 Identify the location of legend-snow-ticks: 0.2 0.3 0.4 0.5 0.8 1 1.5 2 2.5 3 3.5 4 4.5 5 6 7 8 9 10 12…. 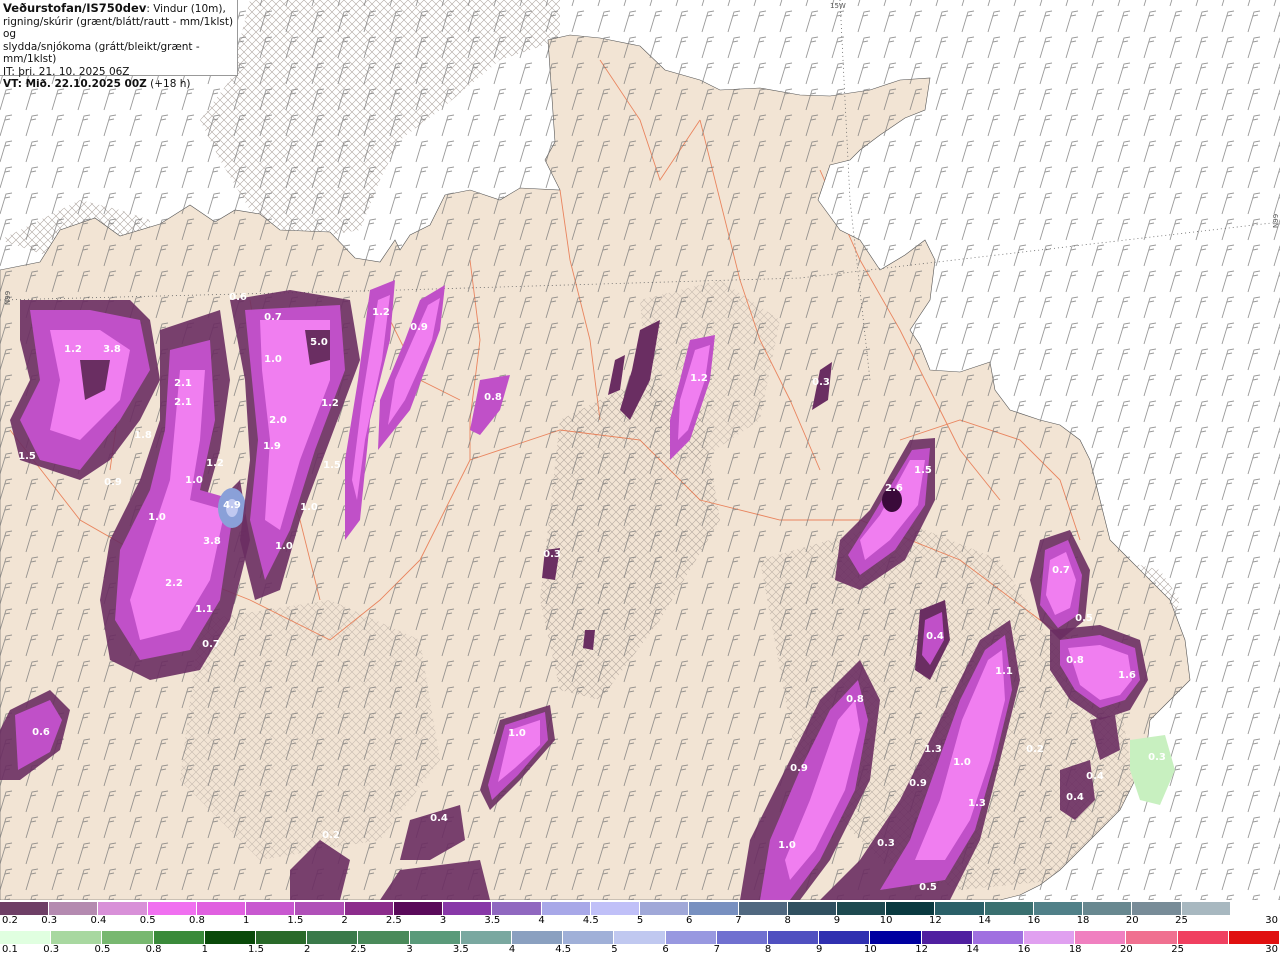
(640, 921).